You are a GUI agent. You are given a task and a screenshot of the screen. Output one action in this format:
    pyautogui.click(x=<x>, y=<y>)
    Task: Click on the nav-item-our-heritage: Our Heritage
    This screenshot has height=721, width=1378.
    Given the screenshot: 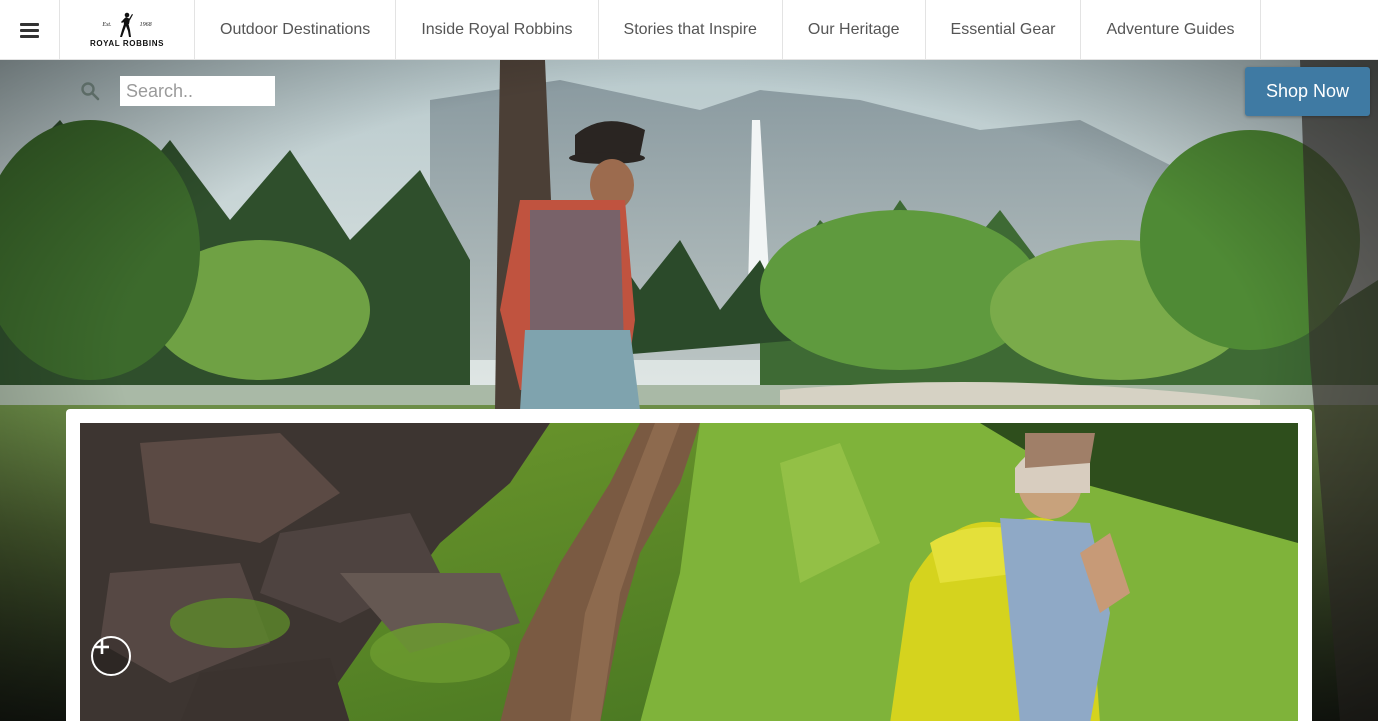 What is the action you would take?
    pyautogui.click(x=854, y=29)
    